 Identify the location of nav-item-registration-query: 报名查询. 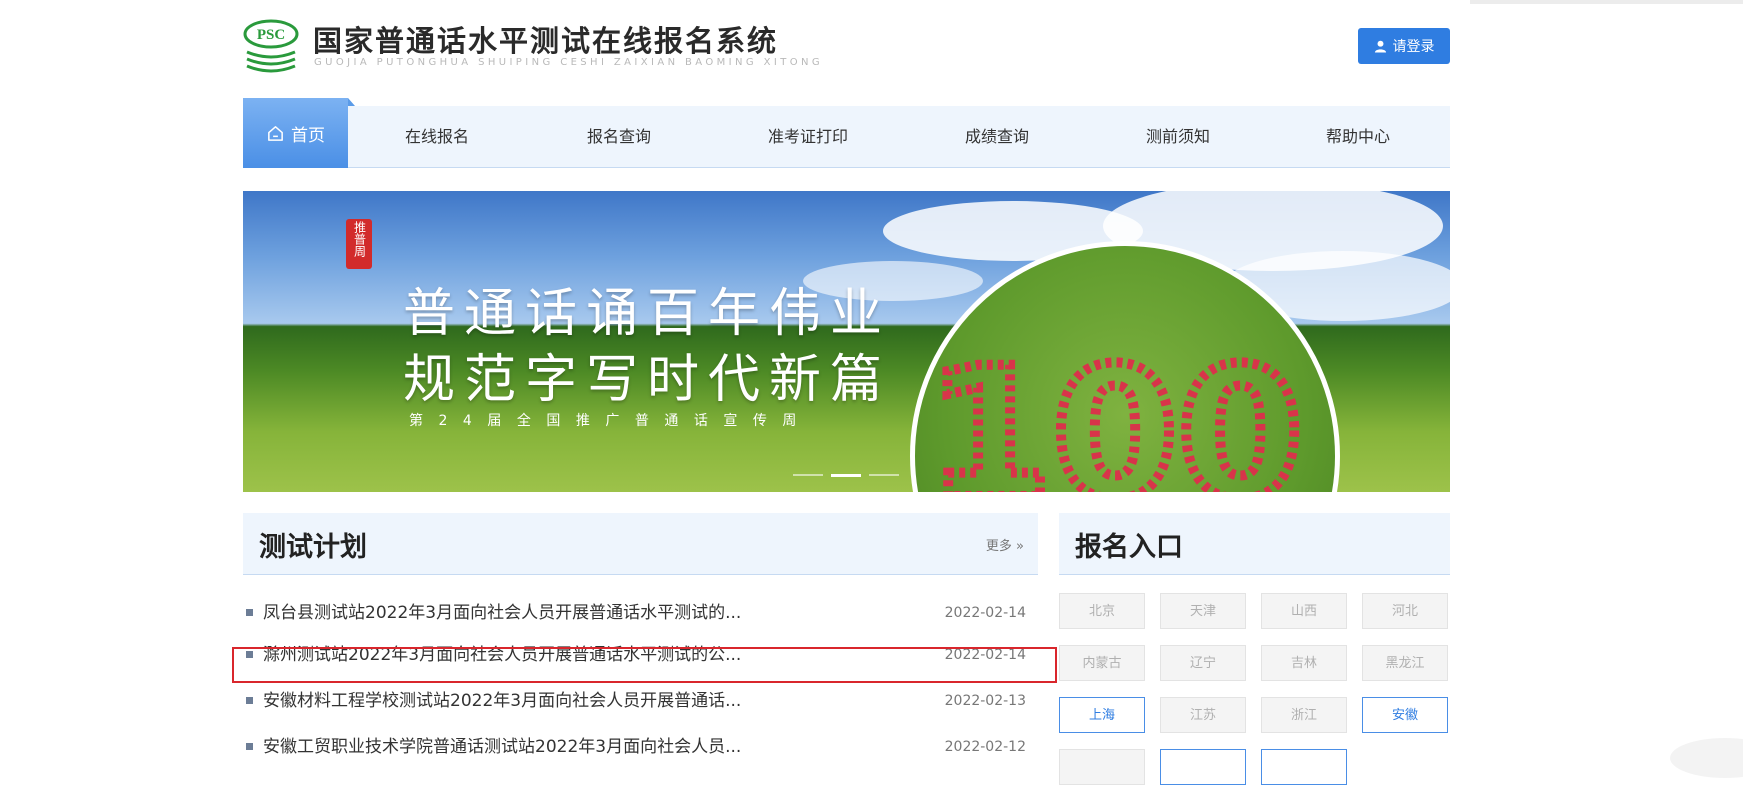
(619, 137).